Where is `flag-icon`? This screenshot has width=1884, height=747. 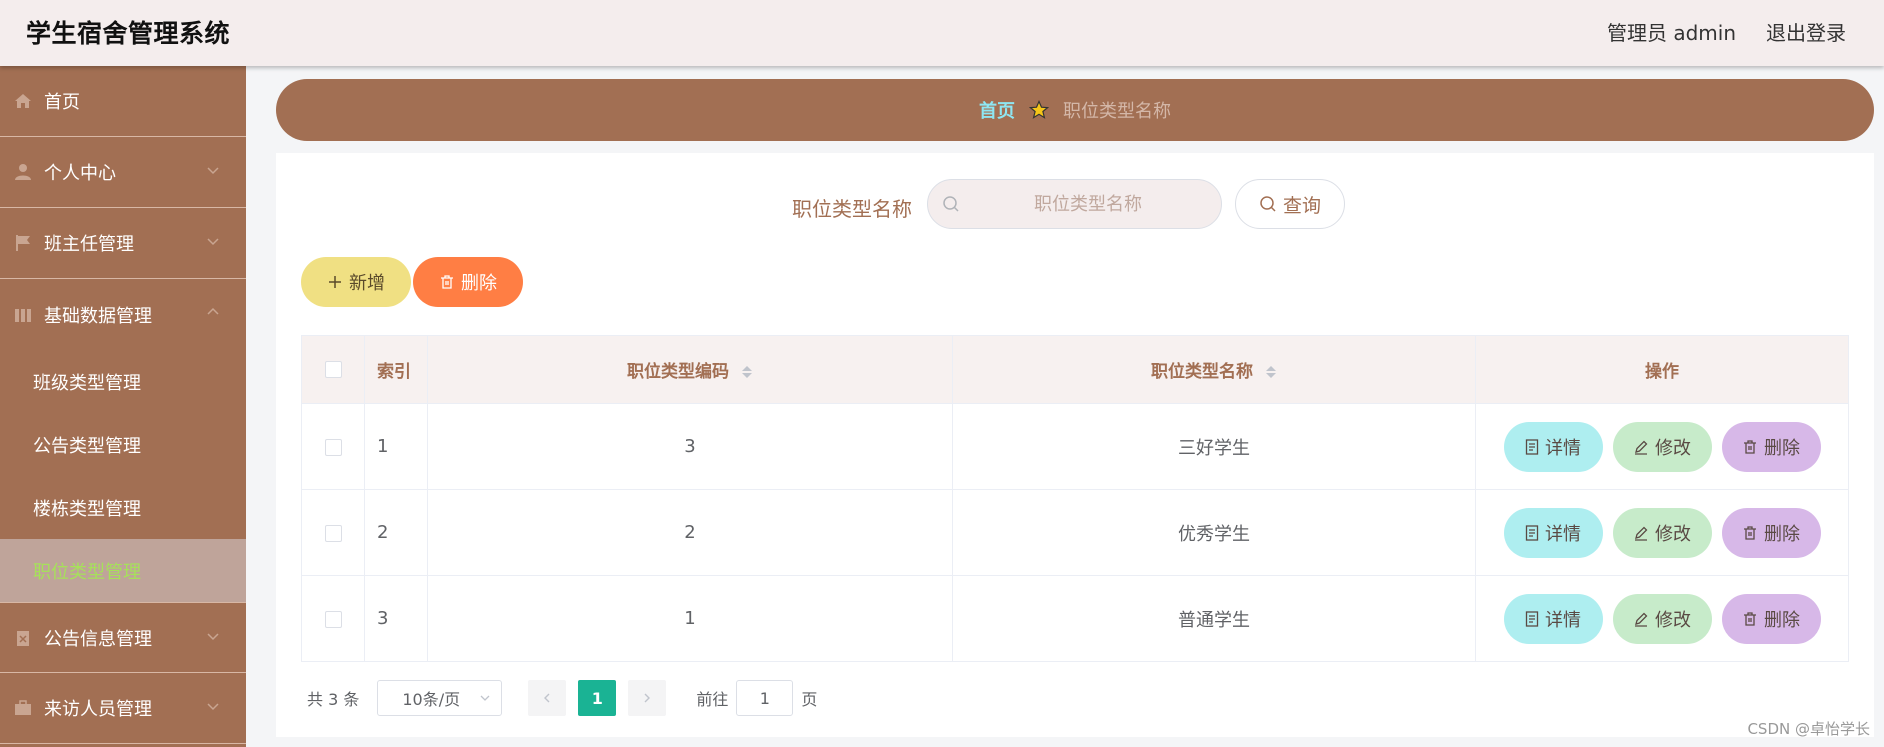 flag-icon is located at coordinates (23, 243).